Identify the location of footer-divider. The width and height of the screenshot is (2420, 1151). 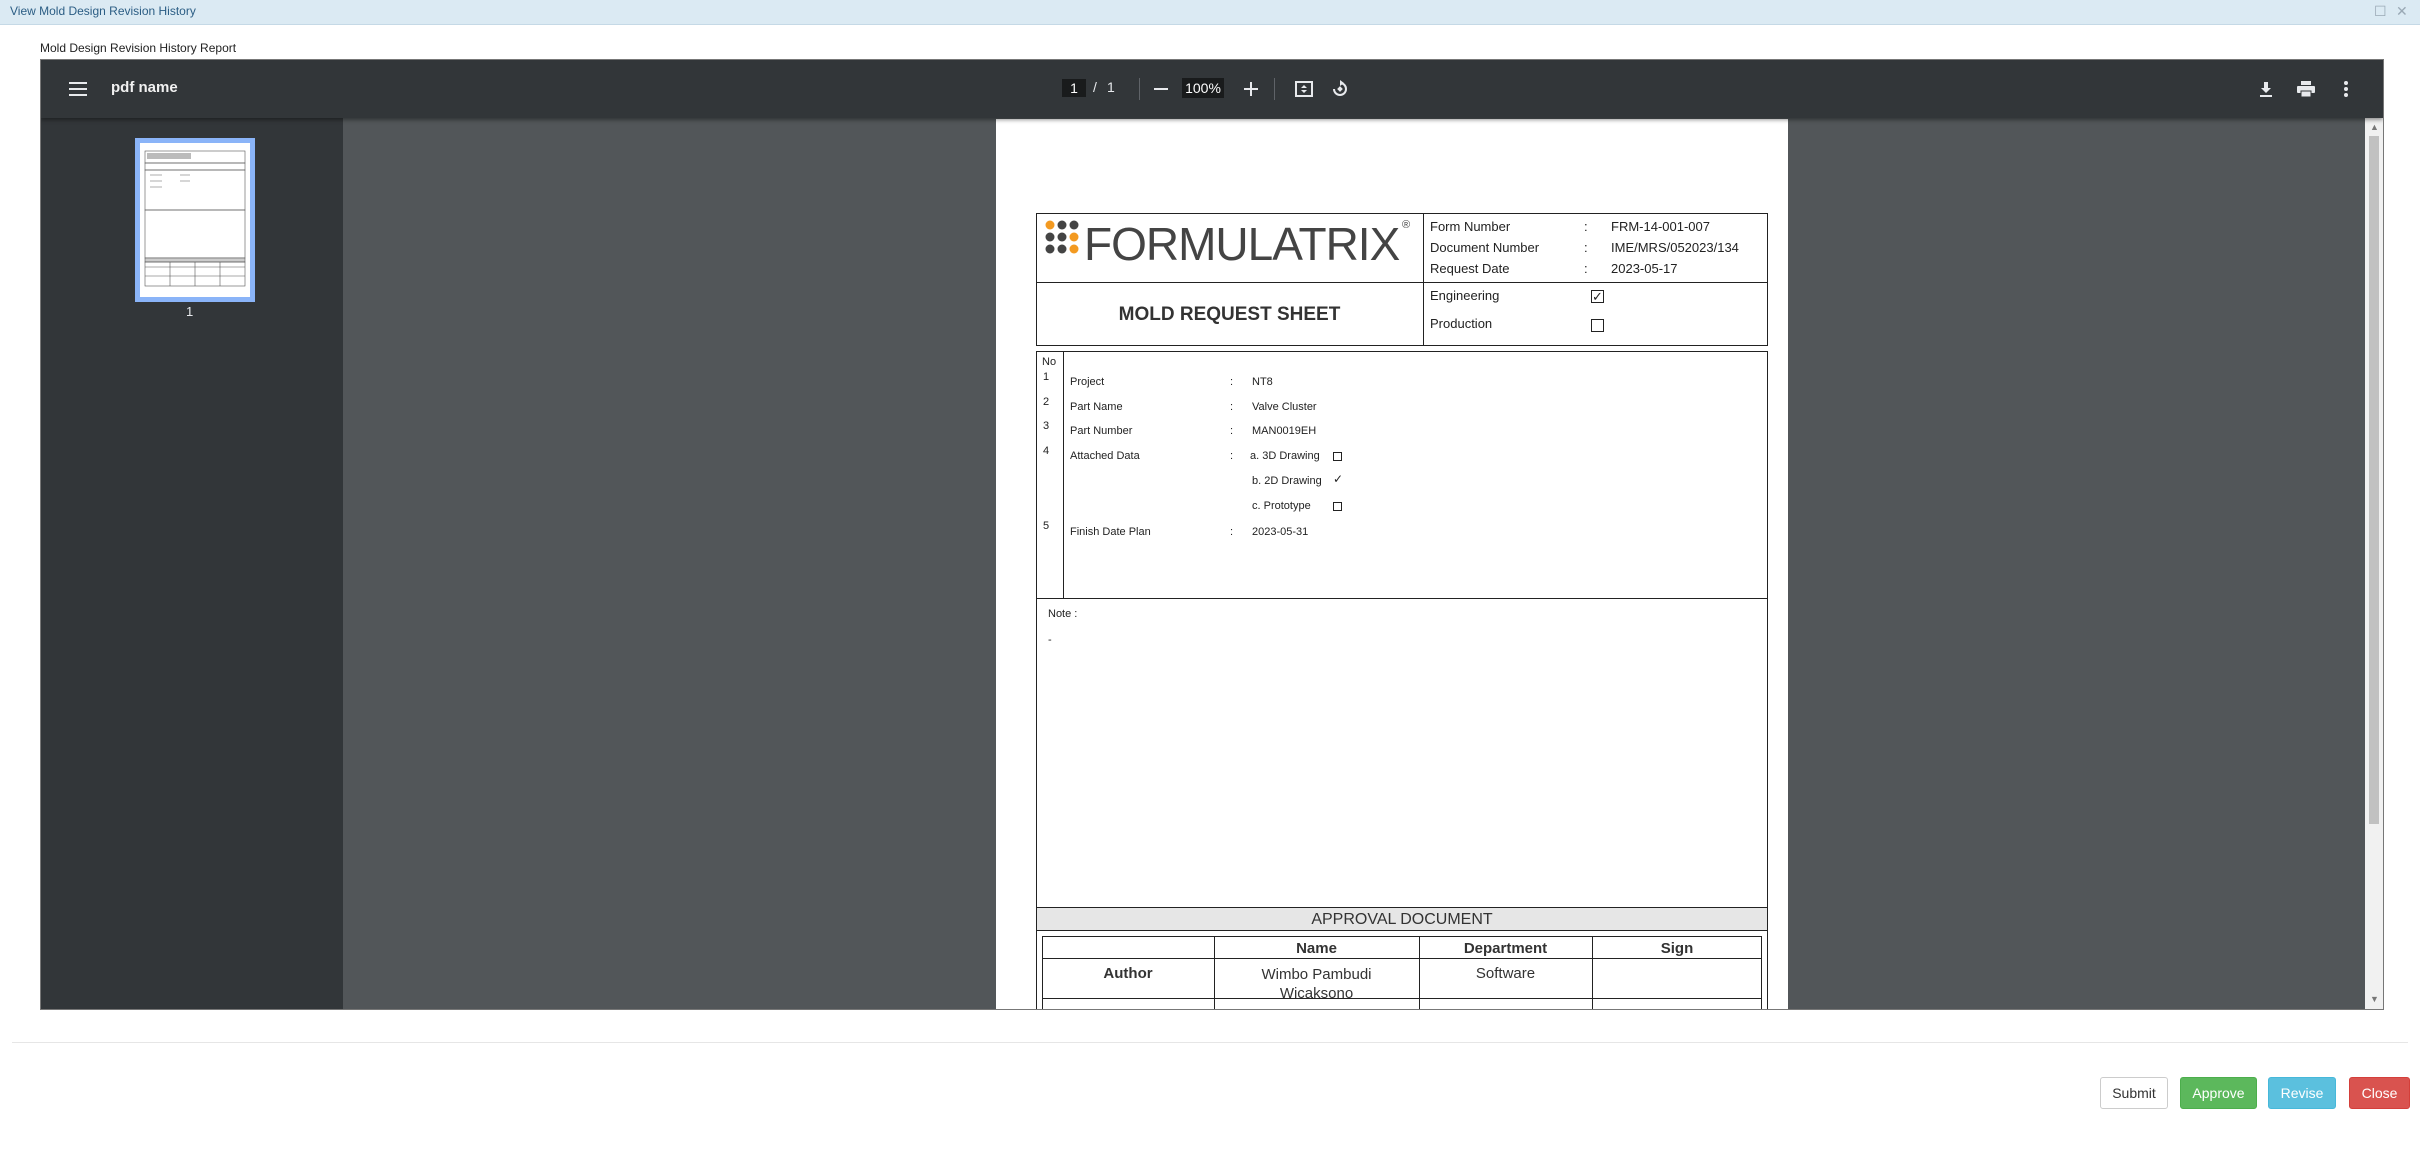
(1210, 1042).